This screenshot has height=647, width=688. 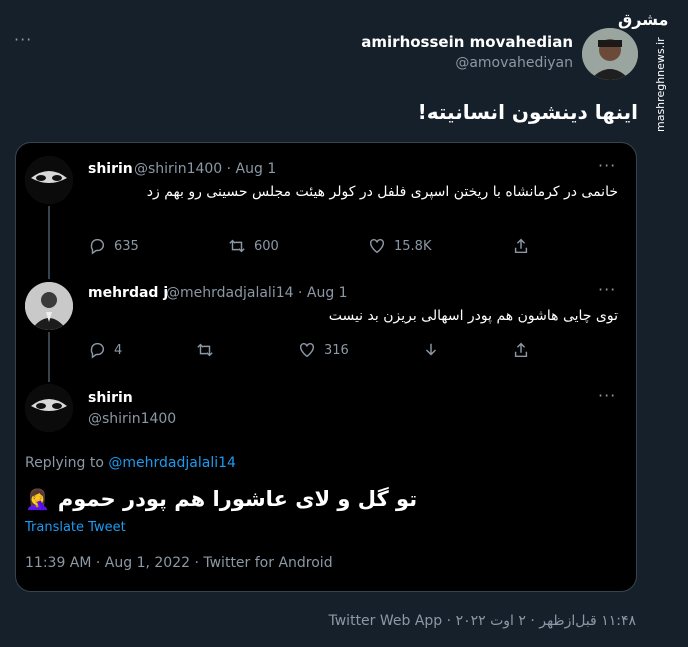 I want to click on tweet2-reply-count: 4, so click(x=118, y=350).